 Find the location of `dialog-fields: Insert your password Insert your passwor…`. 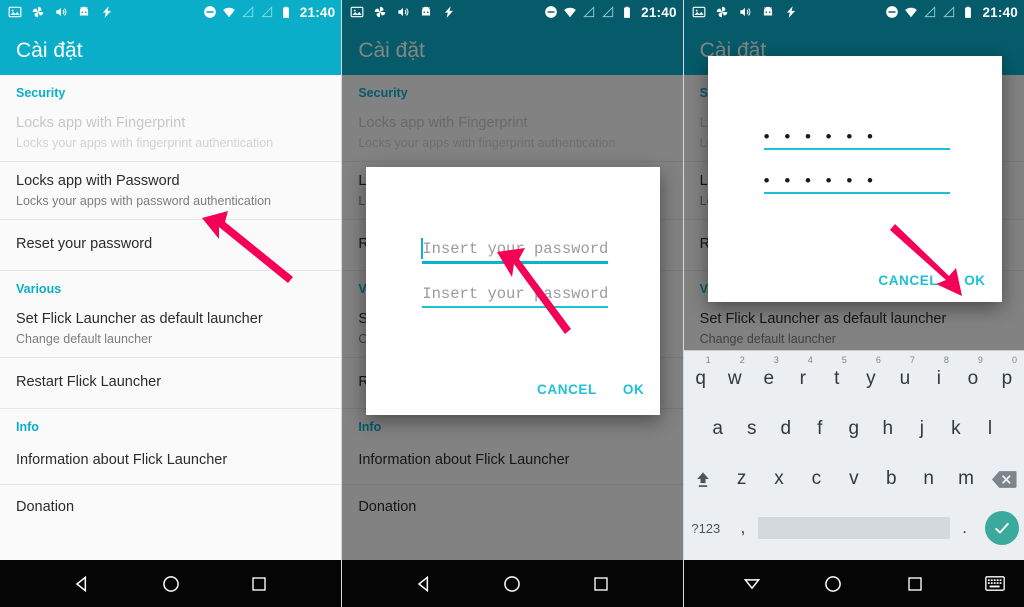

dialog-fields: Insert your password Insert your passwor… is located at coordinates (515, 281).